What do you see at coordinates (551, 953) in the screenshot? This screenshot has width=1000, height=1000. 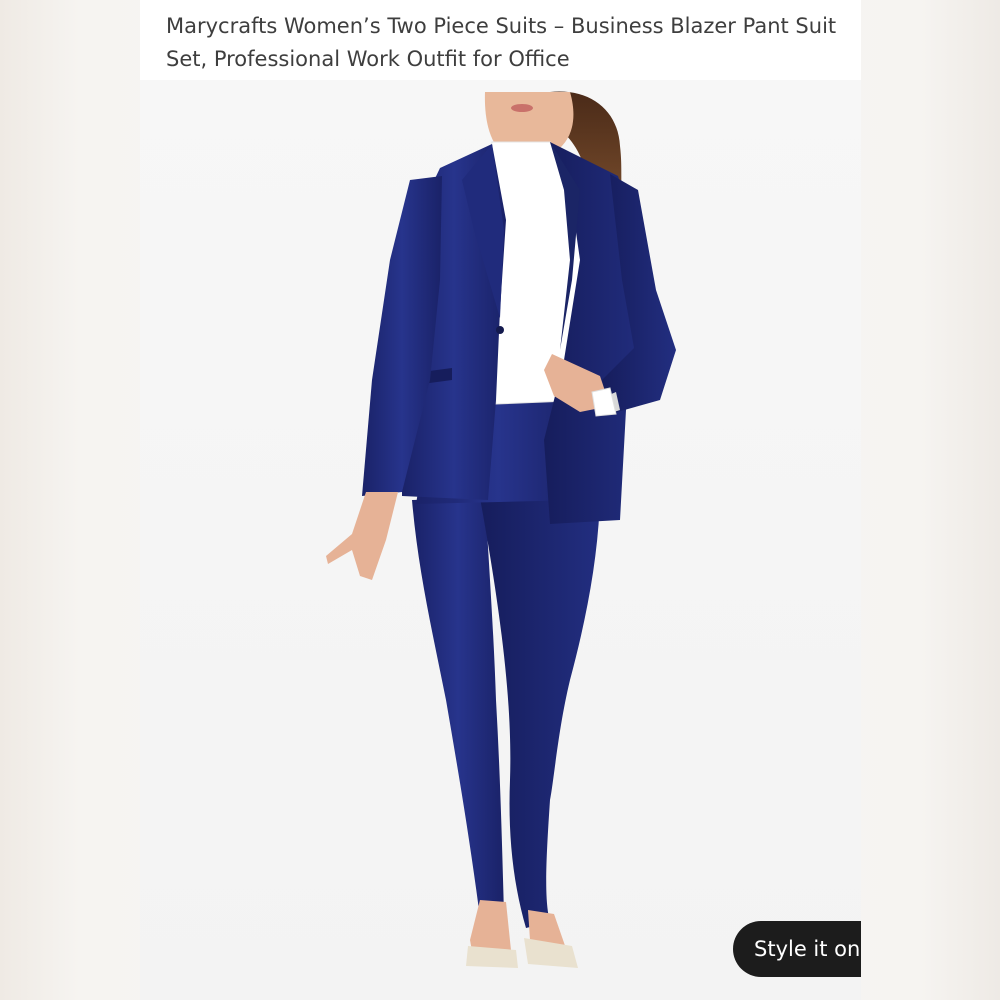 I see `right-sandal` at bounding box center [551, 953].